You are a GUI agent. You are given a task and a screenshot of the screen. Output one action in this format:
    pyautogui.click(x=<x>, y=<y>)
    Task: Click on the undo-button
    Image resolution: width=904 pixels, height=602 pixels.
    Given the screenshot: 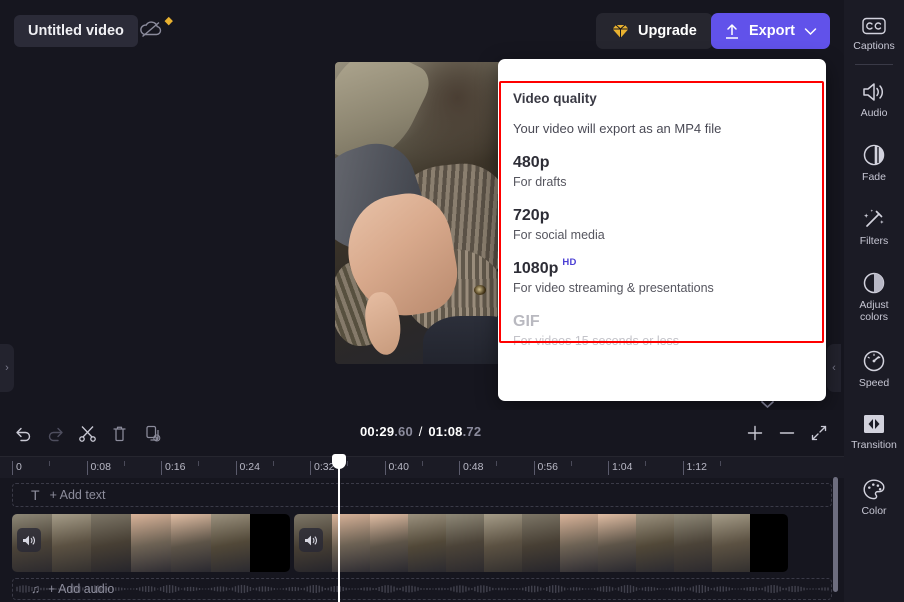 What is the action you would take?
    pyautogui.click(x=23, y=433)
    